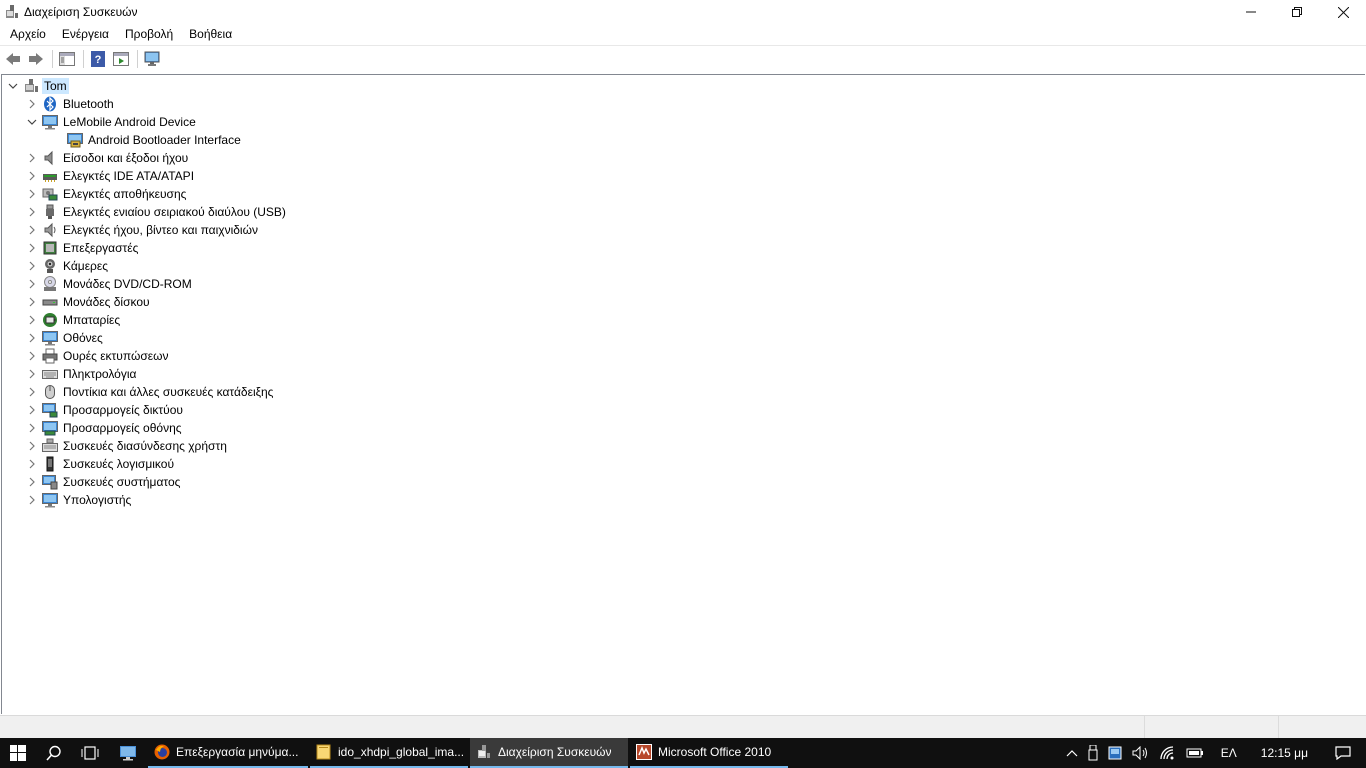  What do you see at coordinates (99, 374) in the screenshot?
I see `tree-node-label: Πληκτρολόγια` at bounding box center [99, 374].